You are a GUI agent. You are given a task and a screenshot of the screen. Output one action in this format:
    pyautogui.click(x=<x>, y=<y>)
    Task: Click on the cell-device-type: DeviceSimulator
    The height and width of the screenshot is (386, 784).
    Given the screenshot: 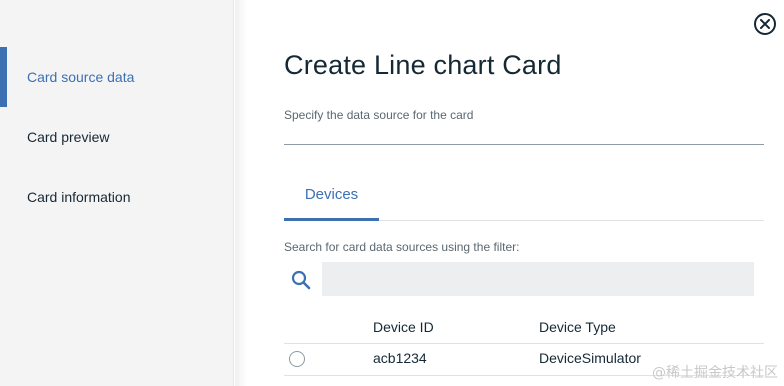 What is the action you would take?
    pyautogui.click(x=590, y=358)
    